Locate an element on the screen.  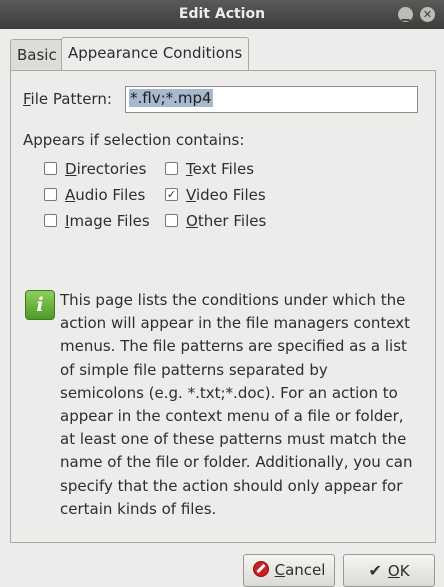
ok-button: ✔ OK is located at coordinates (389, 570).